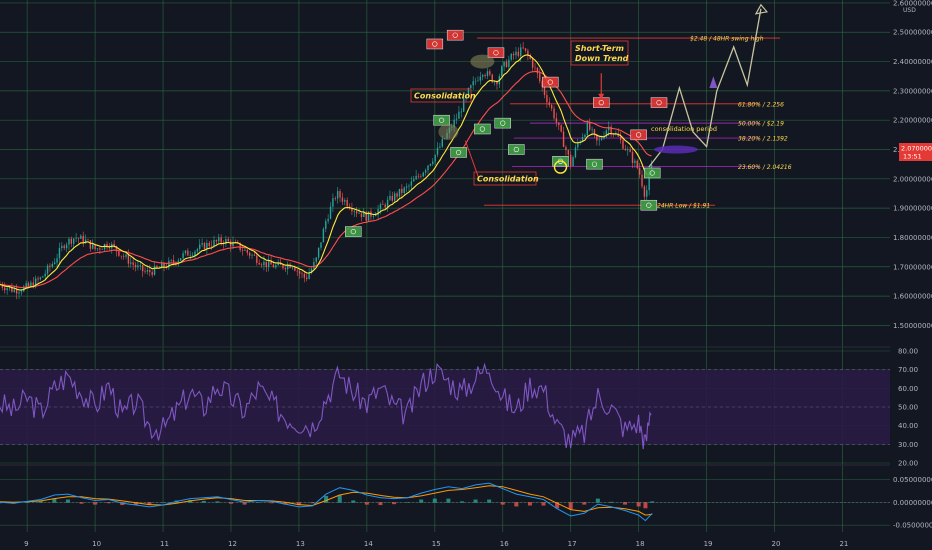  Describe the element at coordinates (912, 267) in the screenshot. I see `price-tick-label: 1.70000000` at that location.